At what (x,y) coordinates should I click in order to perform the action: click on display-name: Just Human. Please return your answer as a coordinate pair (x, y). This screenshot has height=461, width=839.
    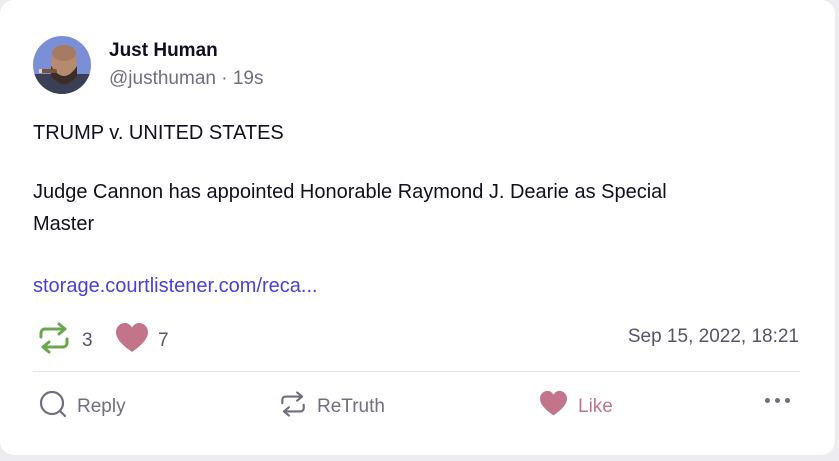
    Looking at the image, I should click on (163, 51).